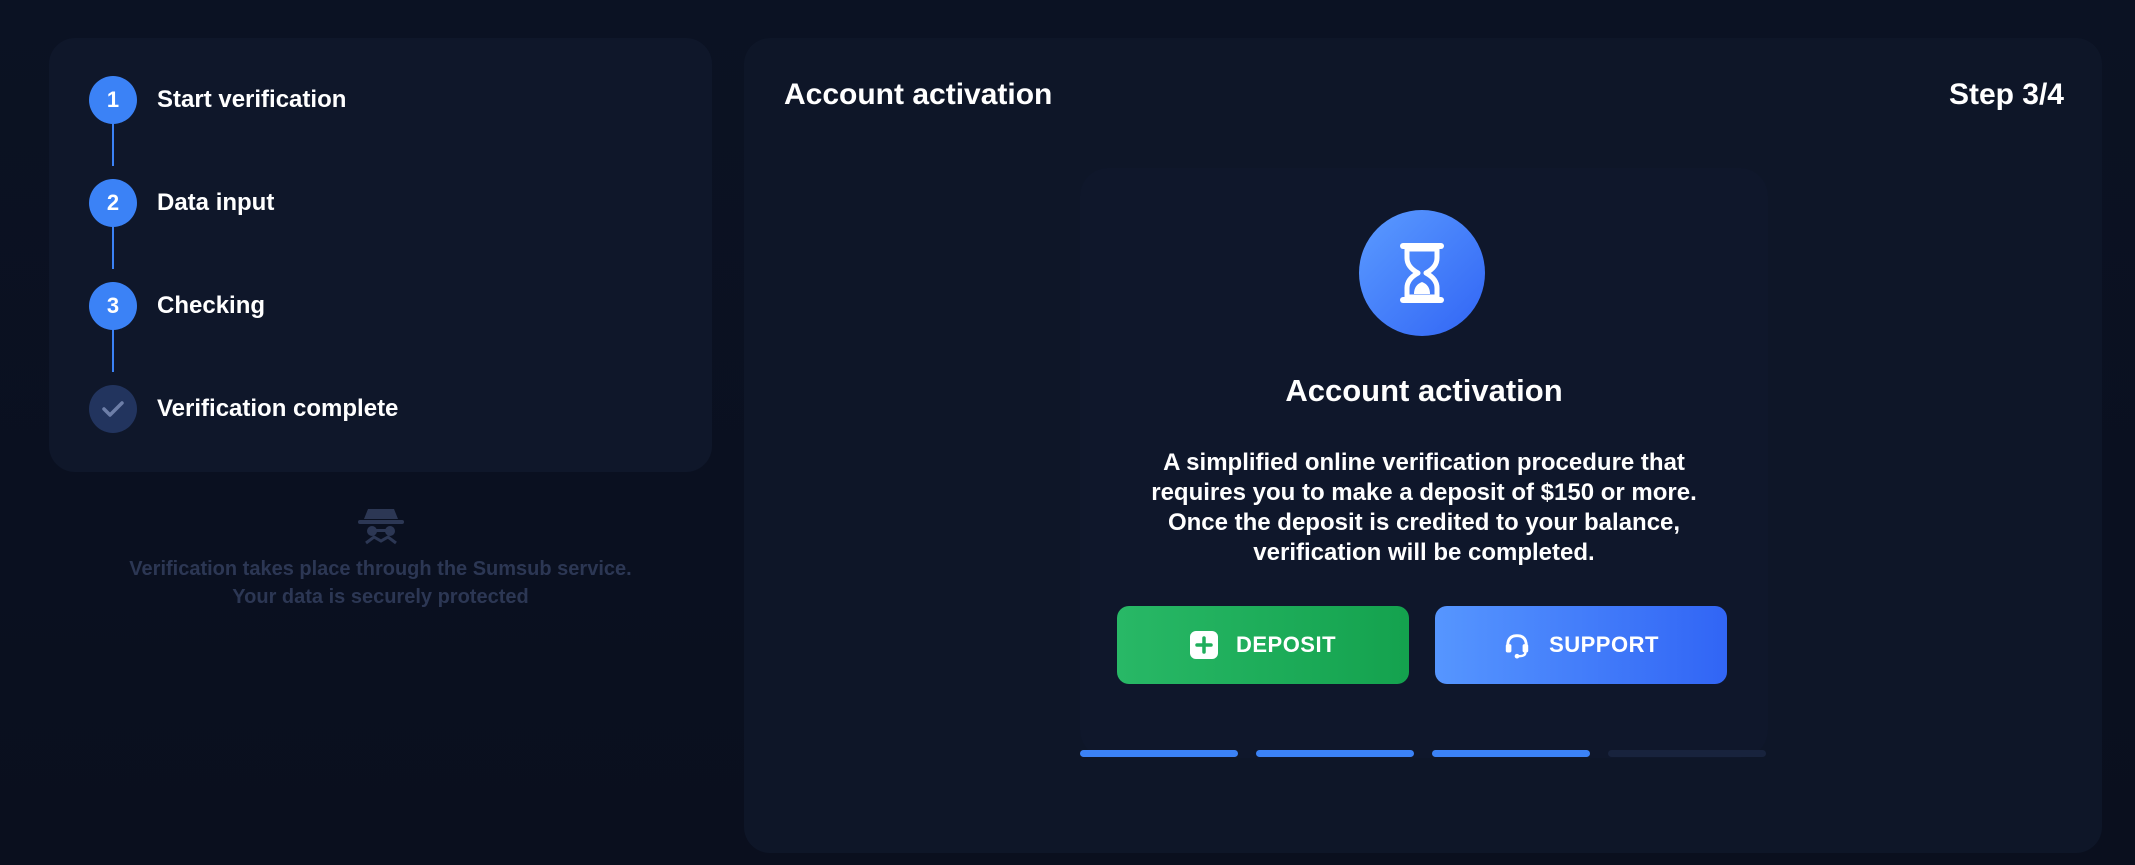  I want to click on step-label: Checking, so click(211, 305).